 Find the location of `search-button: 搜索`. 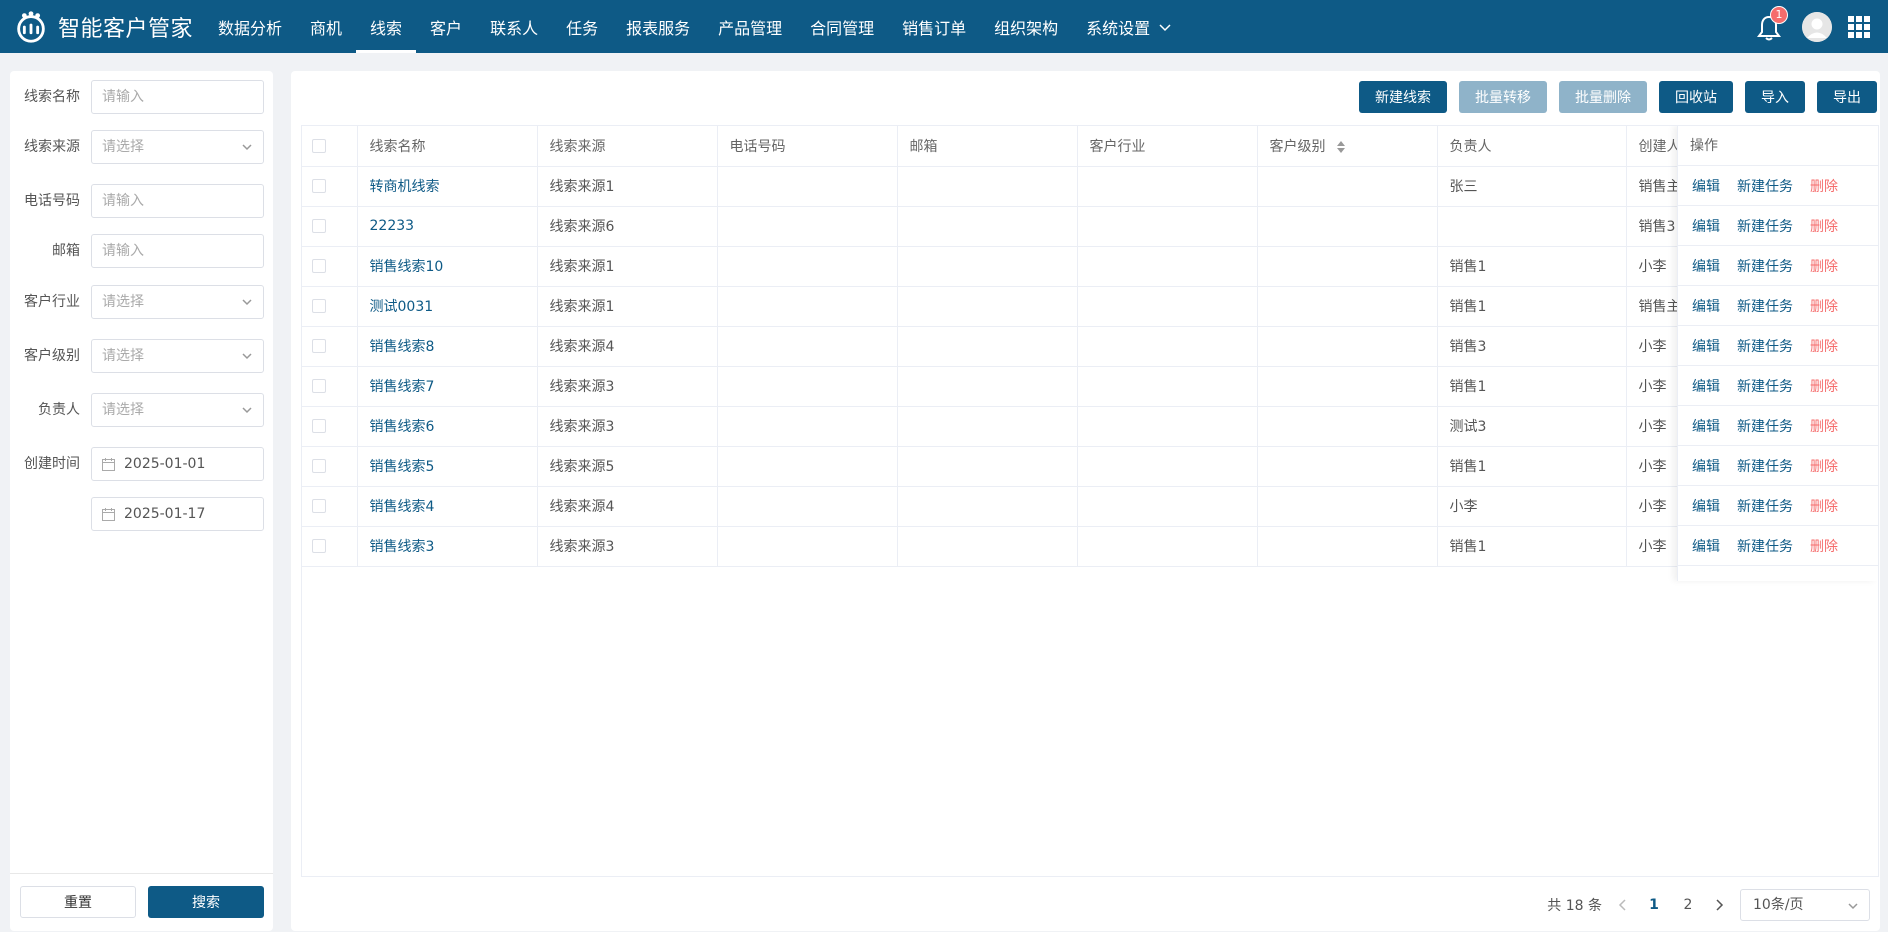

search-button: 搜索 is located at coordinates (206, 902).